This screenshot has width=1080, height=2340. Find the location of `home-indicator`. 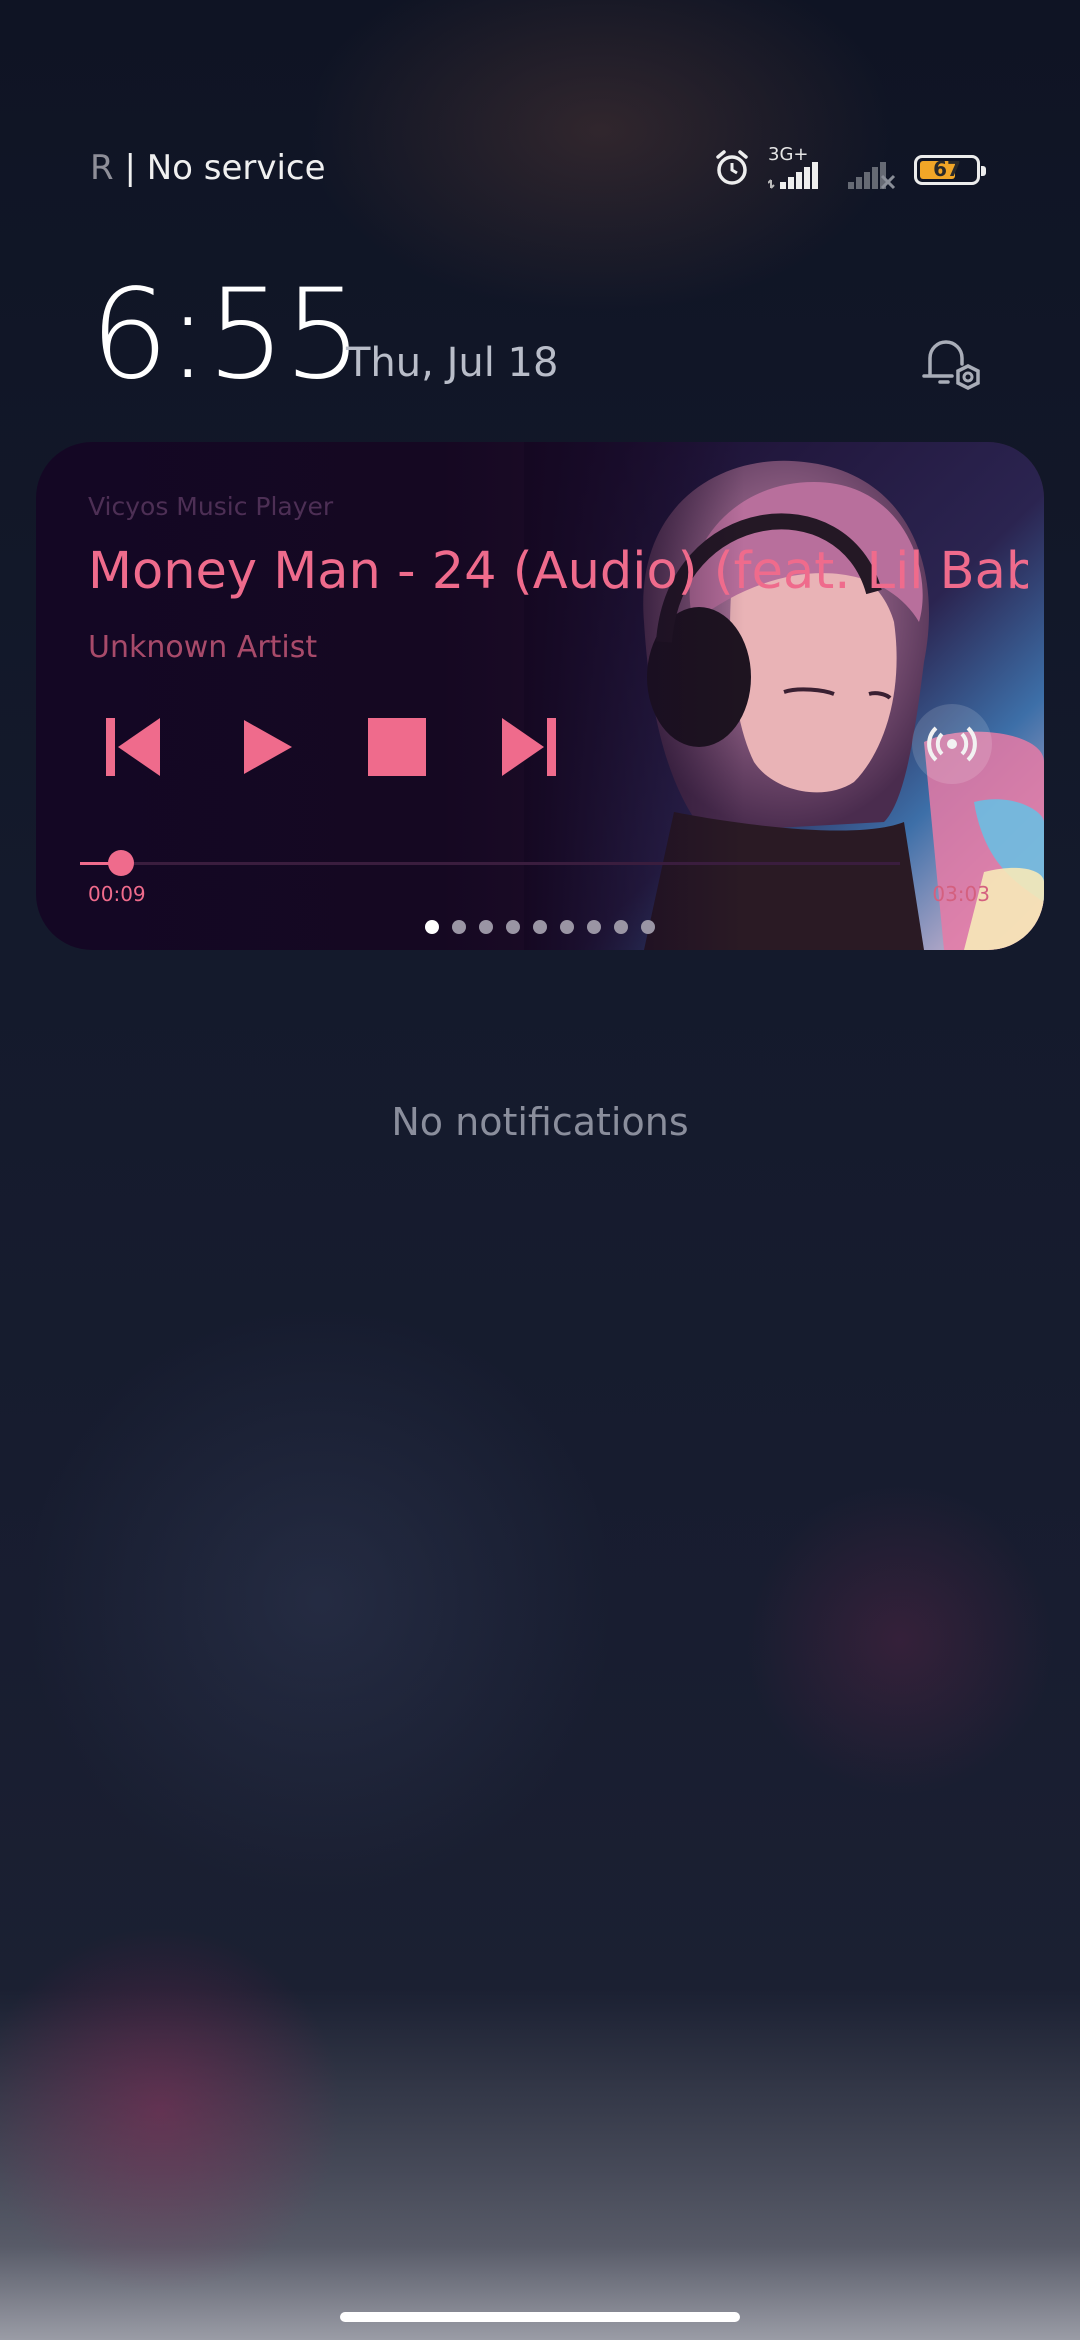

home-indicator is located at coordinates (540, 2317).